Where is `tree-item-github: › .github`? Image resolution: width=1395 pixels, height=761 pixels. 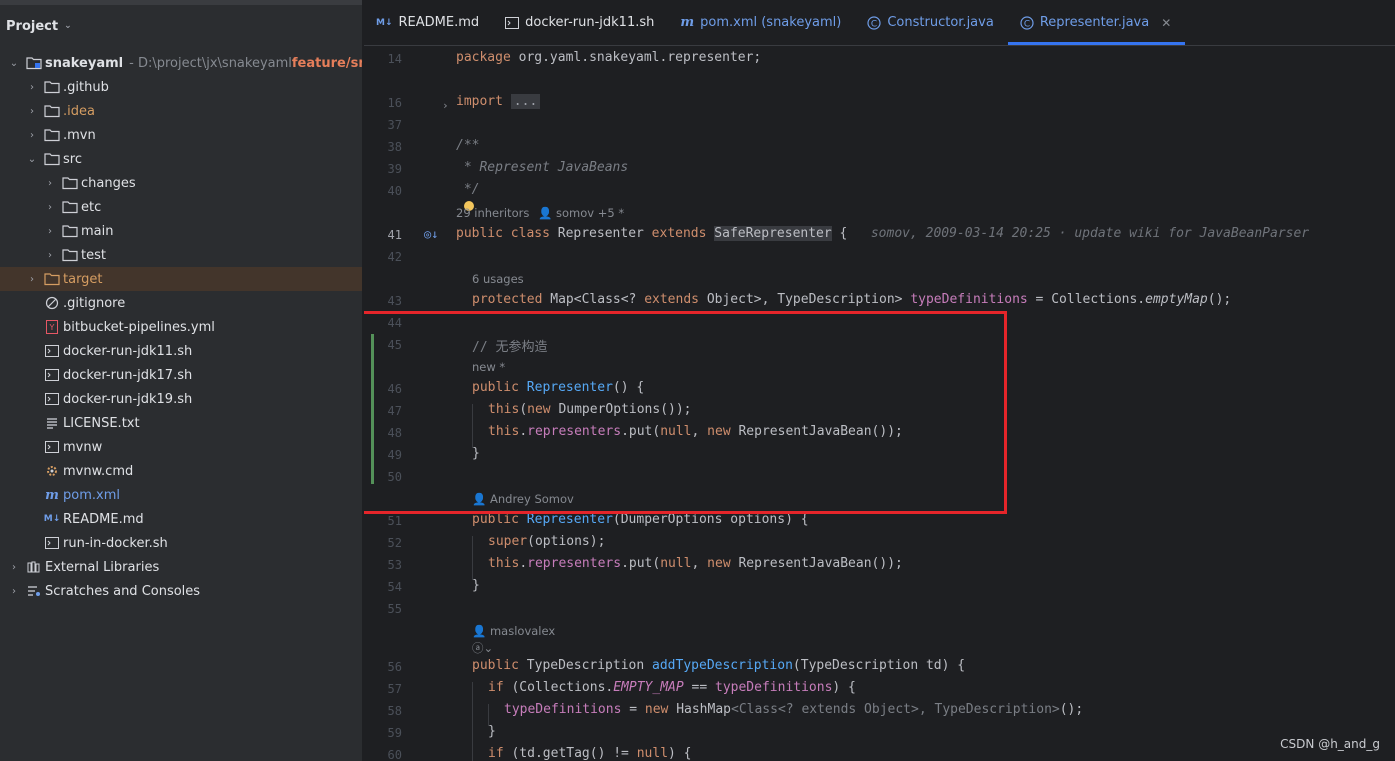 tree-item-github: › .github is located at coordinates (181, 87).